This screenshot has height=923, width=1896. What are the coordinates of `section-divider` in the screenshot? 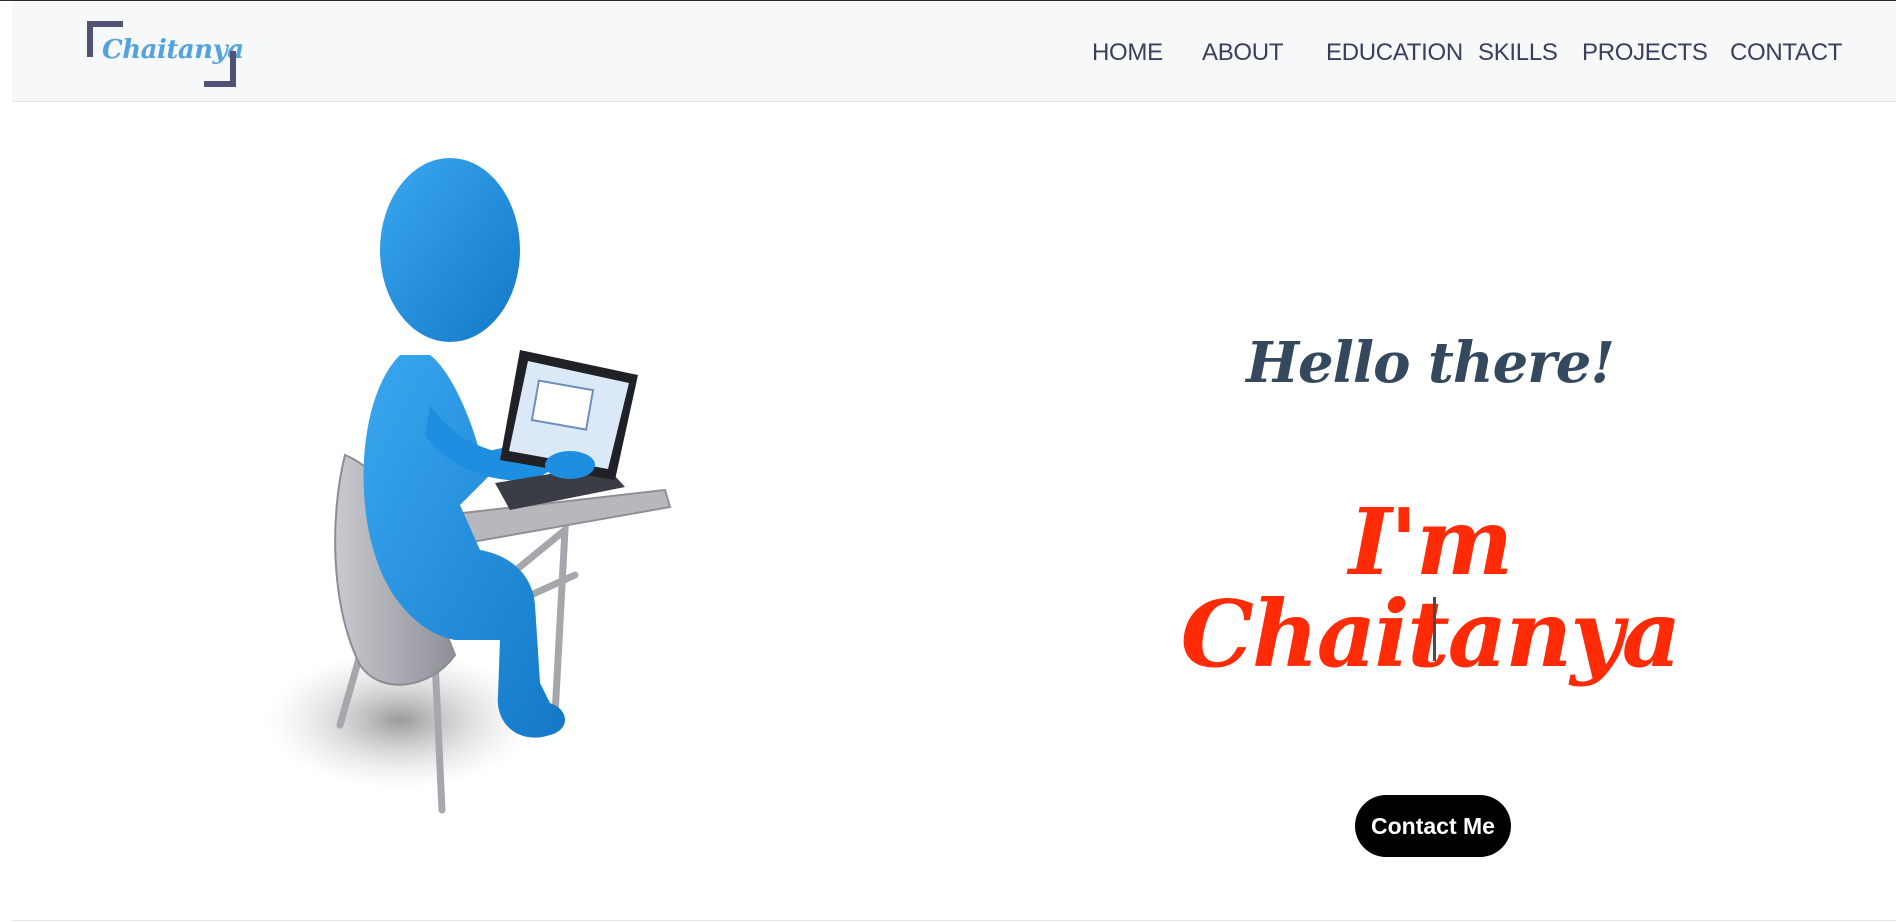 It's located at (954, 920).